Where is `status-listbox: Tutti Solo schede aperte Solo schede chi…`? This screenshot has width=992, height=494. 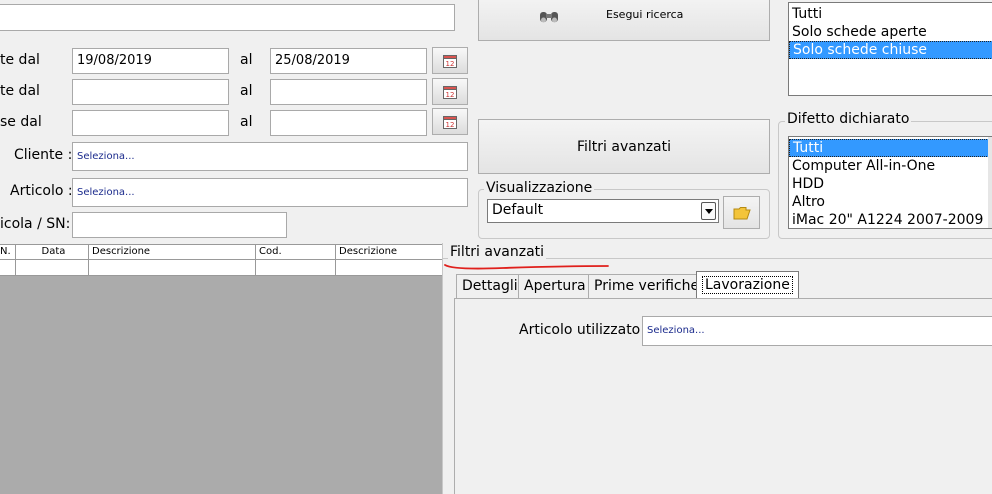
status-listbox: Tutti Solo schede aperte Solo schede chi… is located at coordinates (890, 49).